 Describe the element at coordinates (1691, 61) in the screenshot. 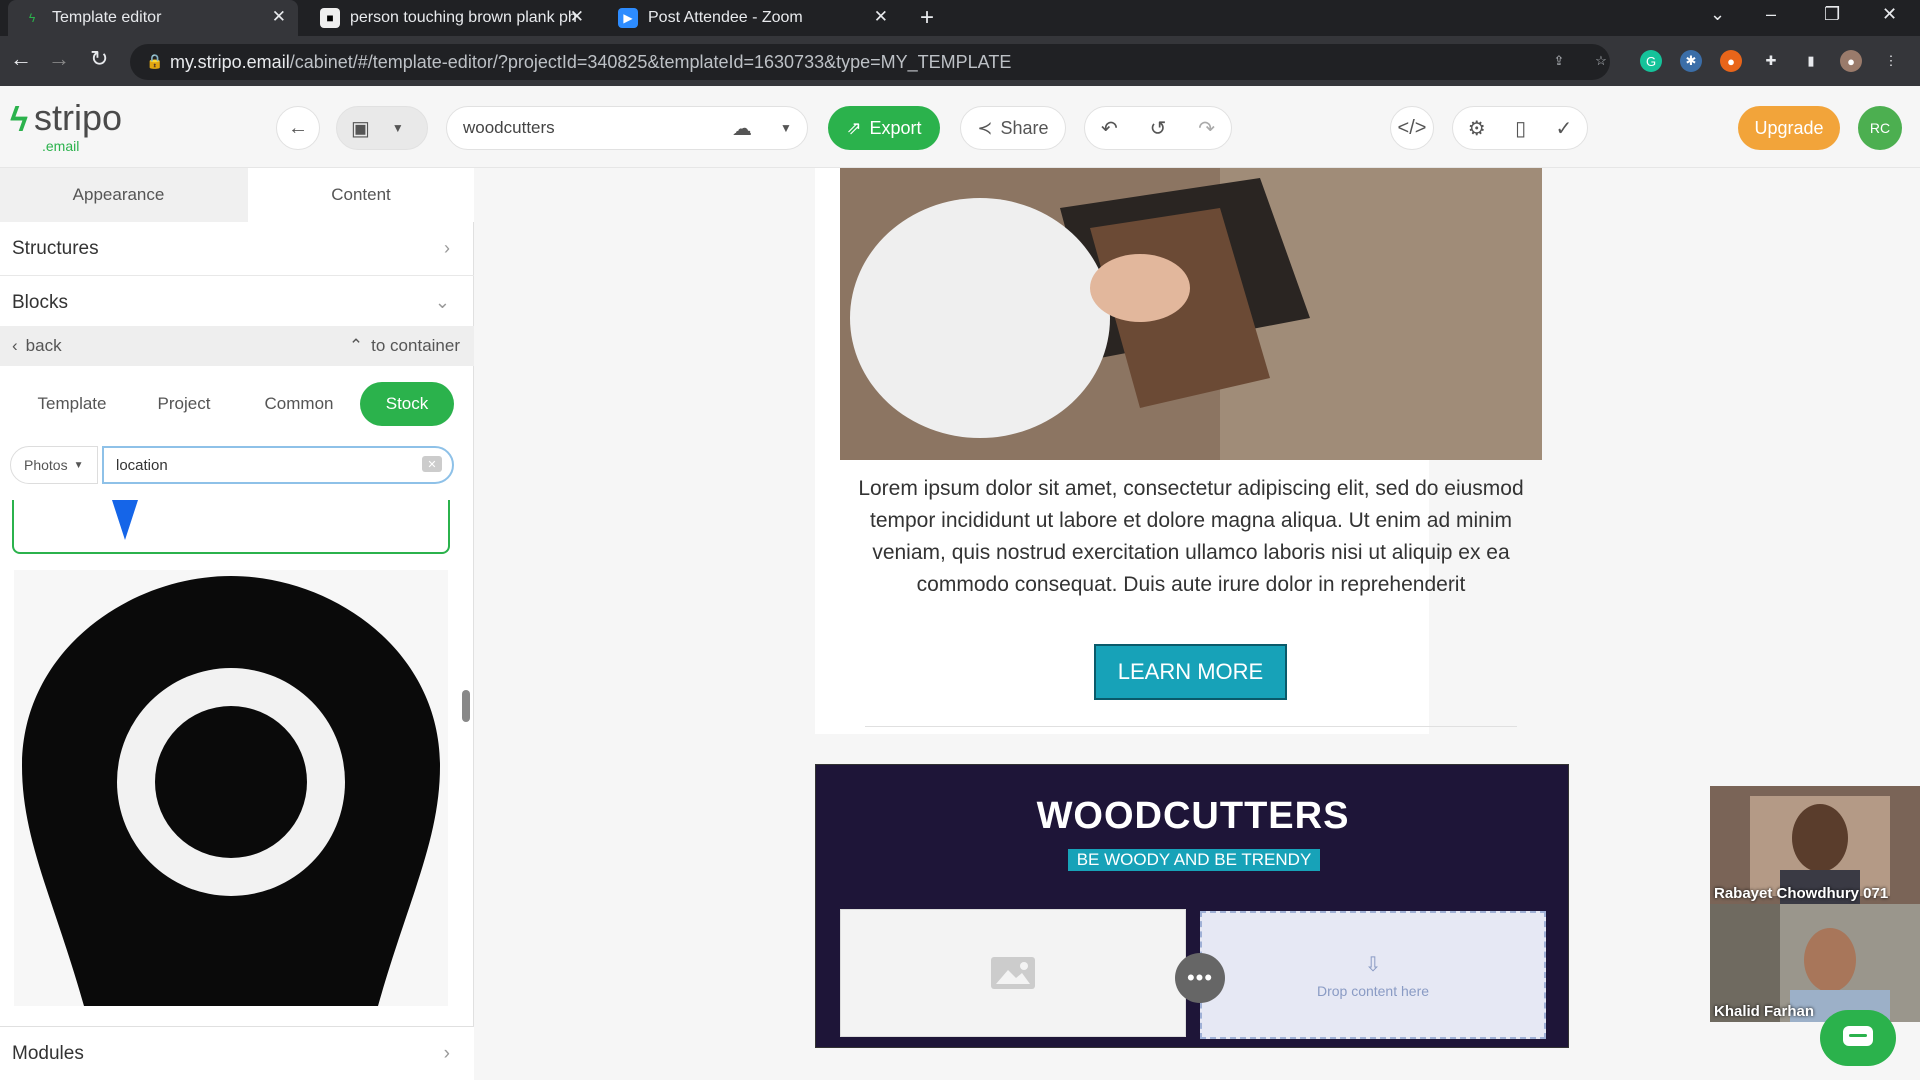

I see `extension-icon: ✱` at that location.